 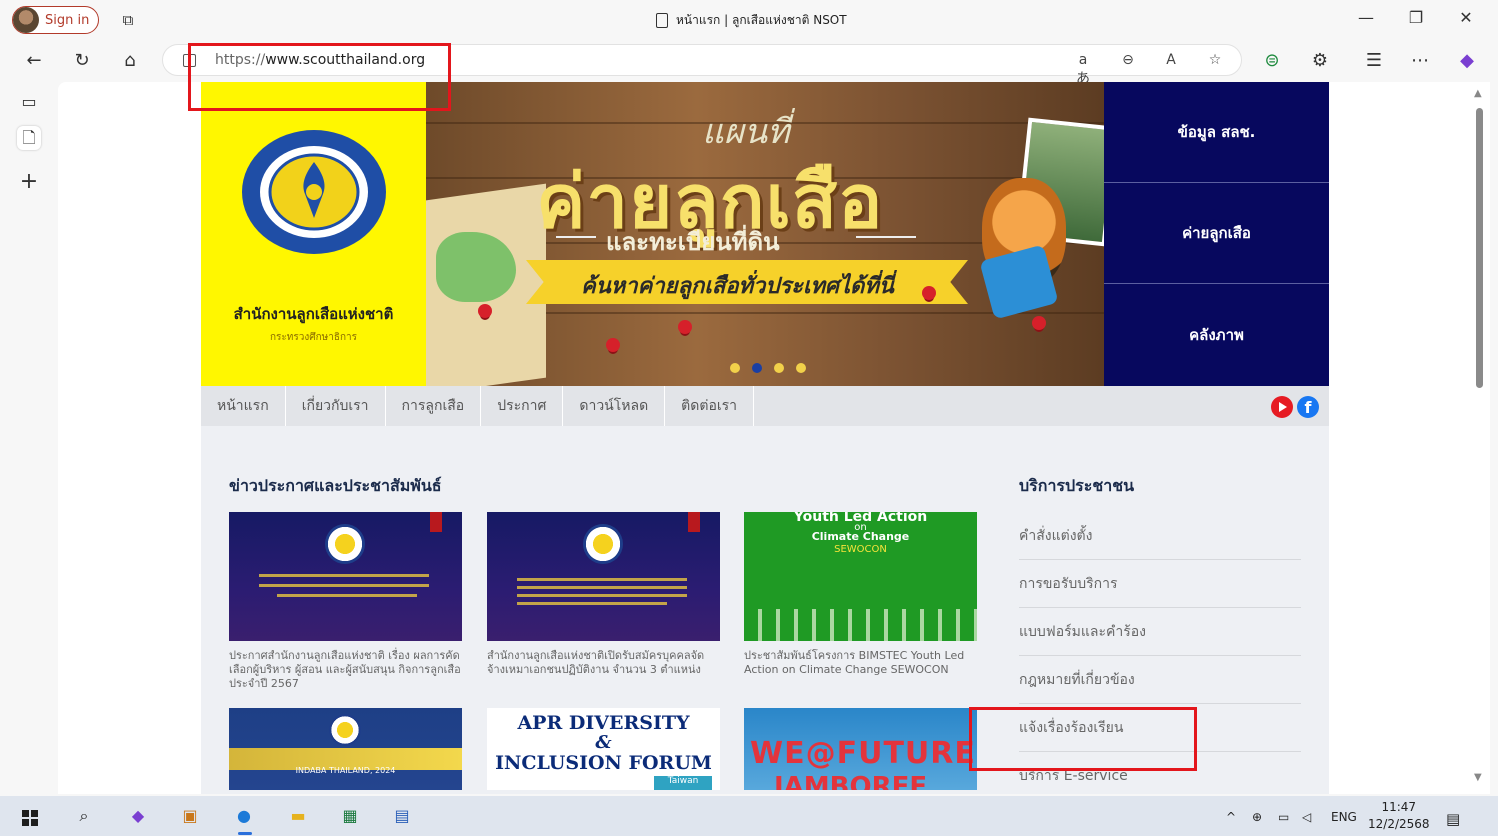 I want to click on annotation-box-complaint, so click(x=1083, y=739).